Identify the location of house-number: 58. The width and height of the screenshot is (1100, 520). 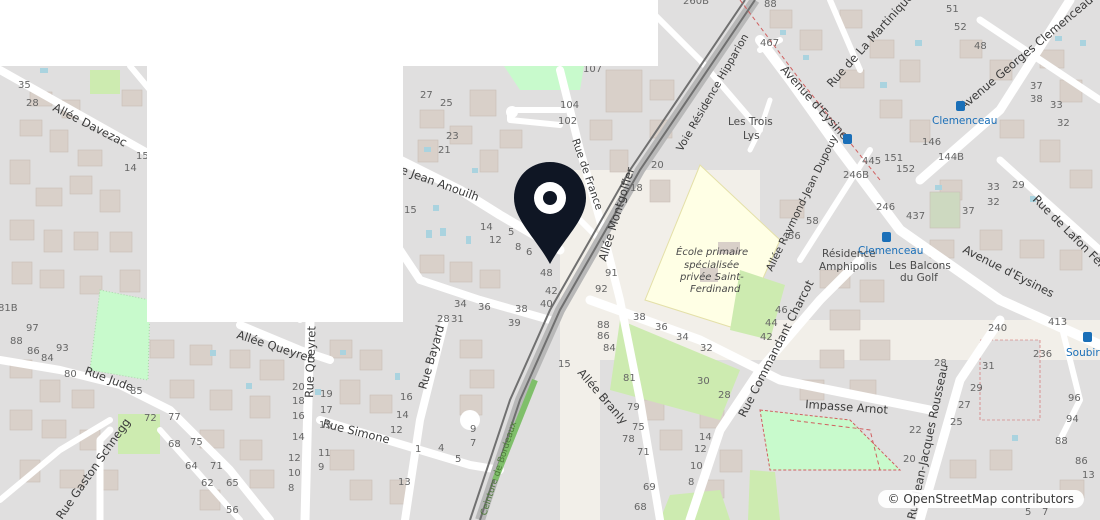
(812, 221).